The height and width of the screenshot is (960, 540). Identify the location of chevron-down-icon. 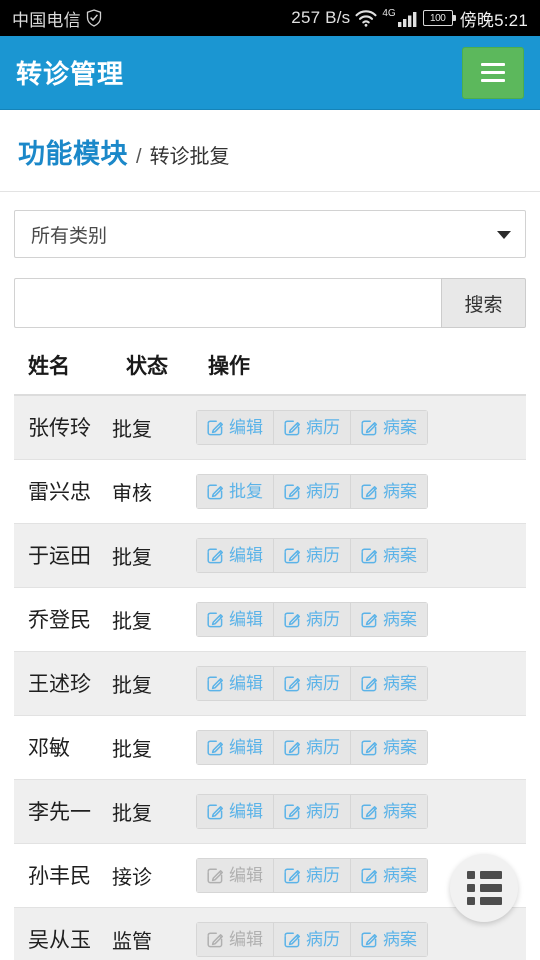
(504, 235).